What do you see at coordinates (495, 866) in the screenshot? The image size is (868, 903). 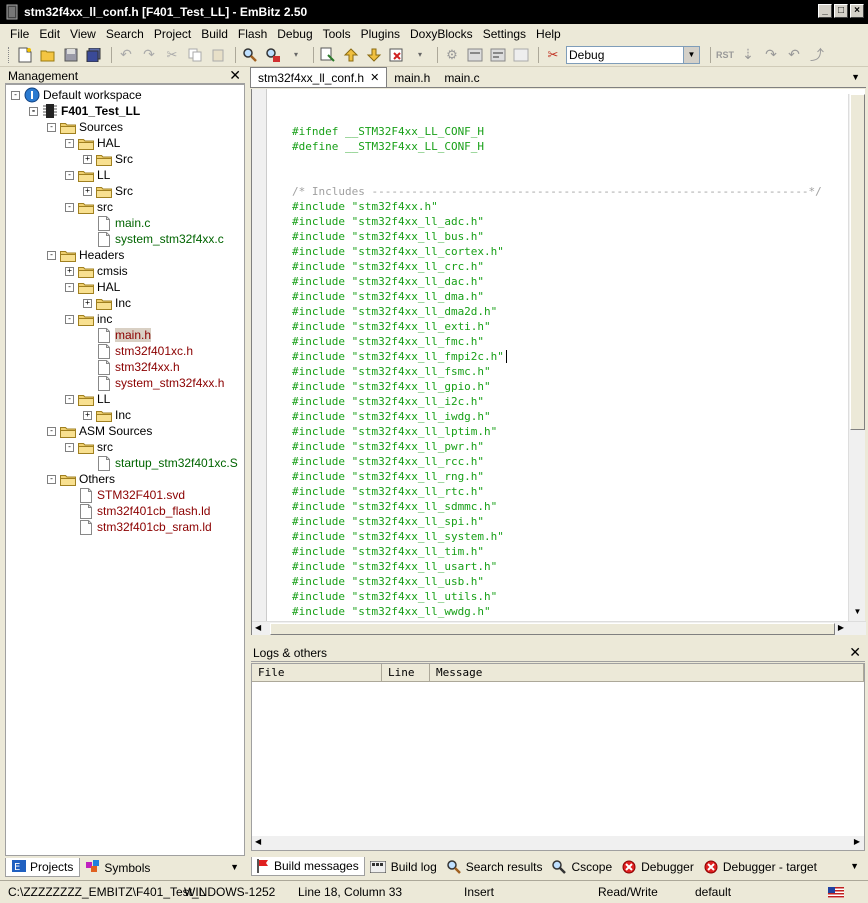 I see `tab-search-results: Search results` at bounding box center [495, 866].